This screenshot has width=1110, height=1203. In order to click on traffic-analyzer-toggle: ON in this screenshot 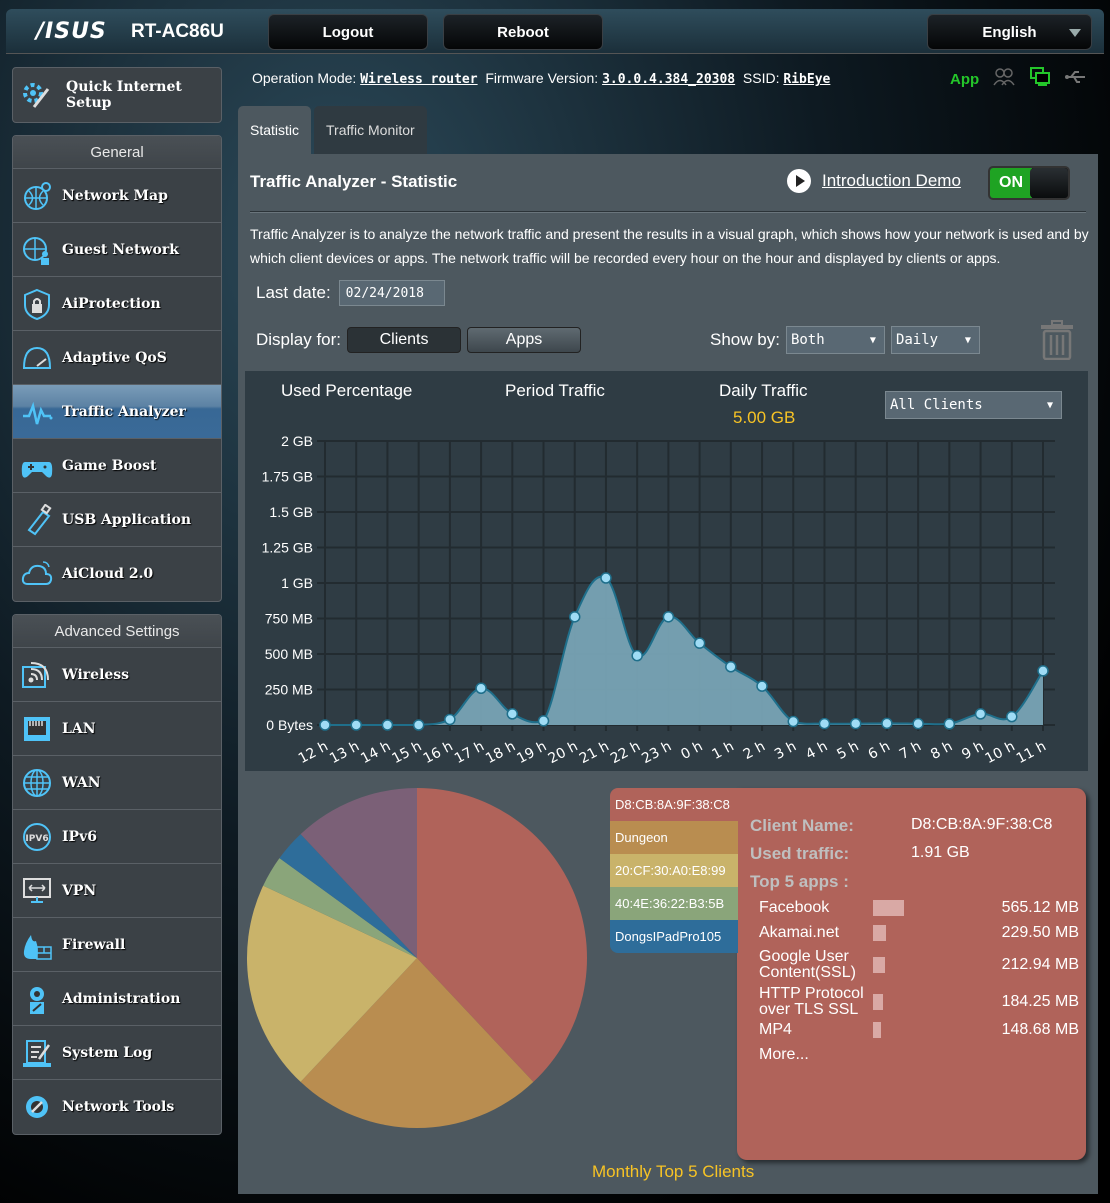, I will do `click(1029, 183)`.